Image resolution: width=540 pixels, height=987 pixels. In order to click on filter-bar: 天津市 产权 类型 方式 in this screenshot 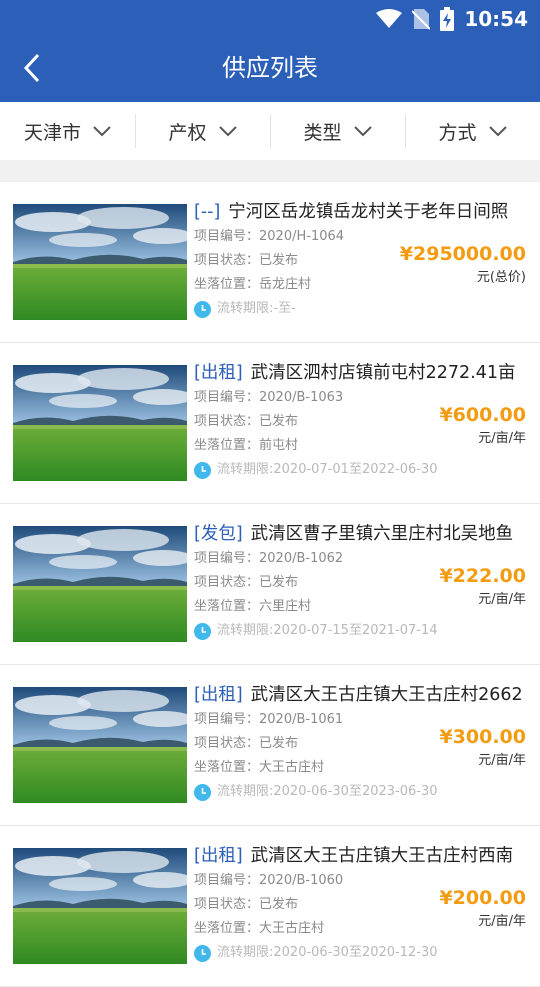, I will do `click(270, 131)`.